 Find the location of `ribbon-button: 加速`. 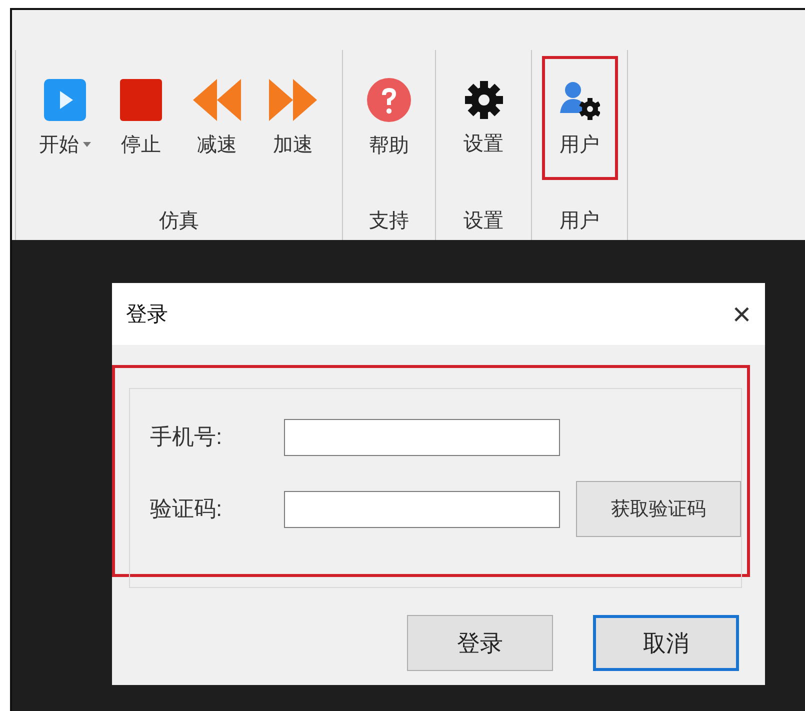

ribbon-button: 加速 is located at coordinates (293, 118).